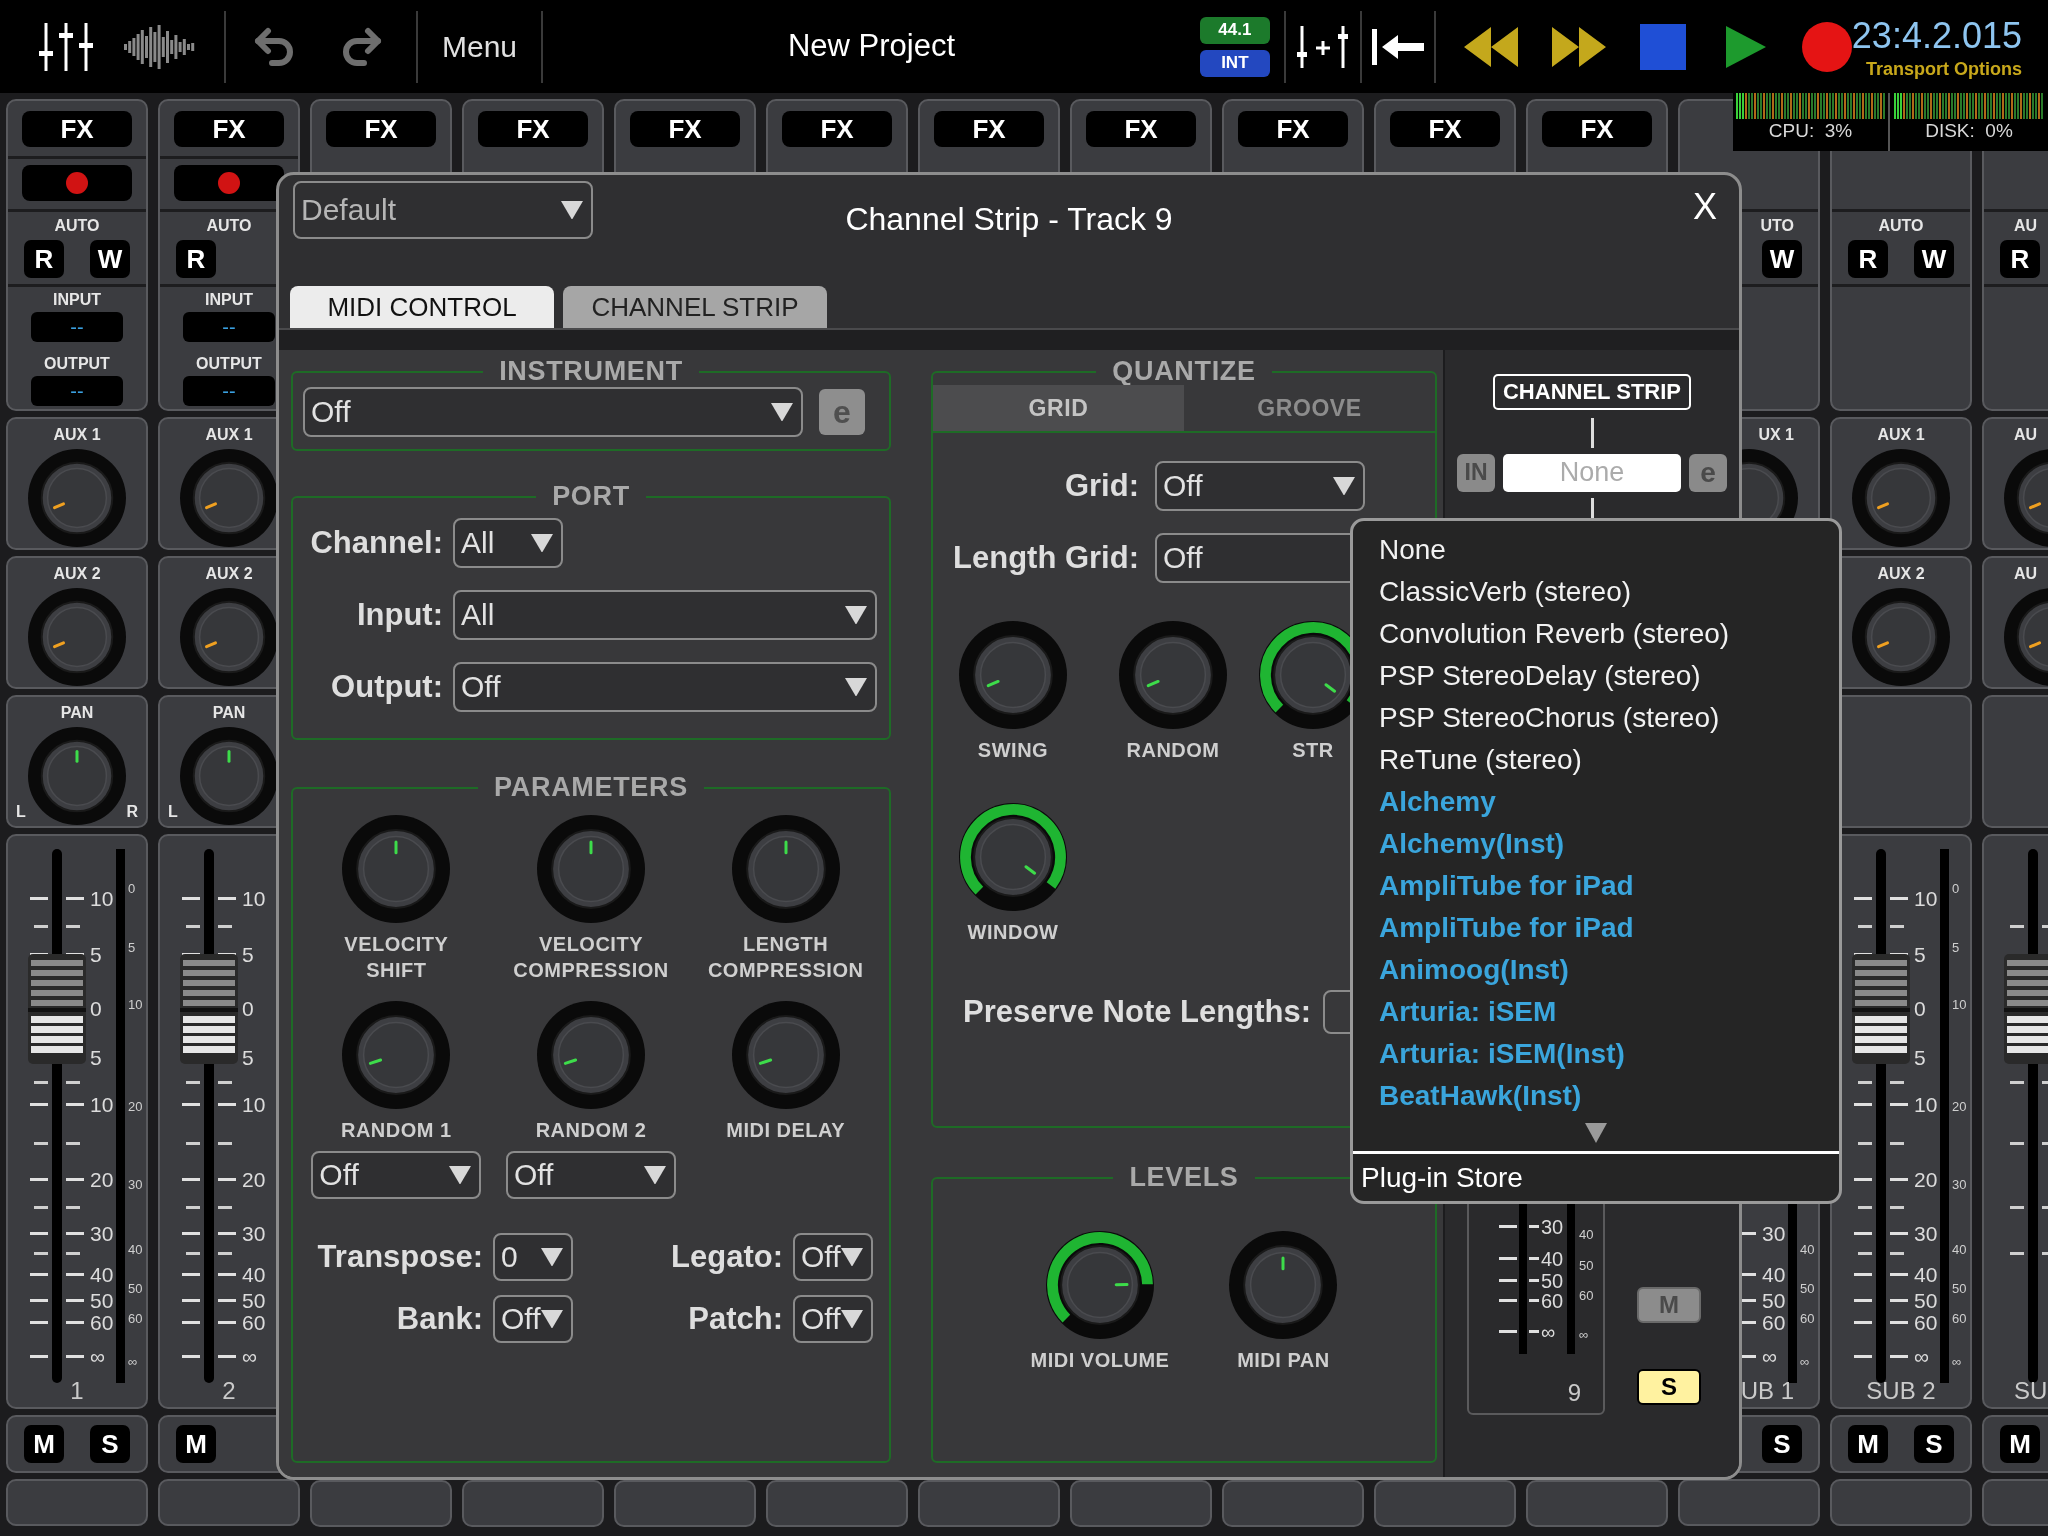  Describe the element at coordinates (1397, 46) in the screenshot. I see `return-to-start-icon` at that location.